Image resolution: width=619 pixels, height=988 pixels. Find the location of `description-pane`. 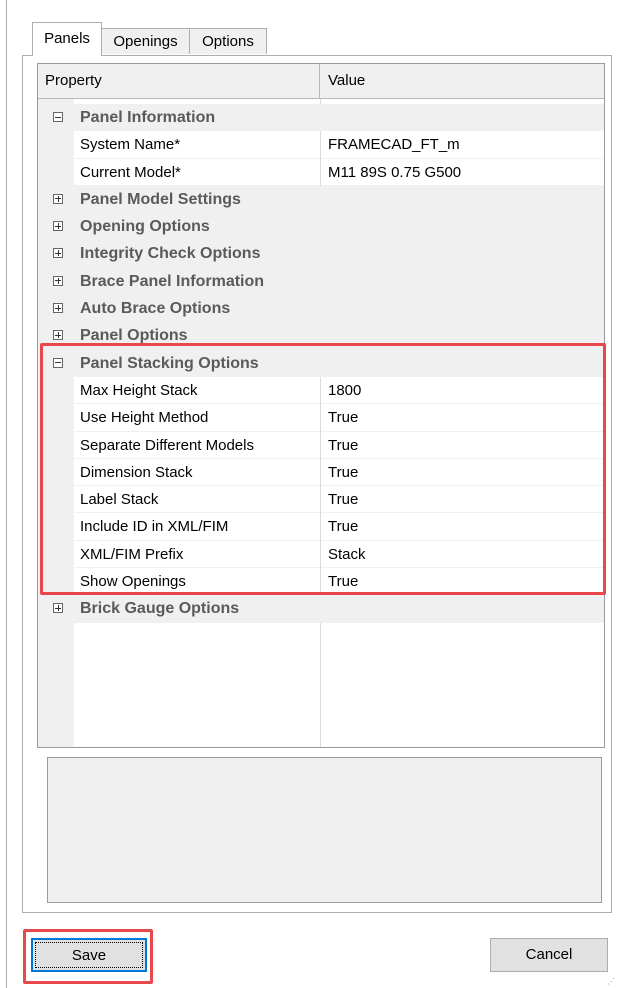

description-pane is located at coordinates (324, 830).